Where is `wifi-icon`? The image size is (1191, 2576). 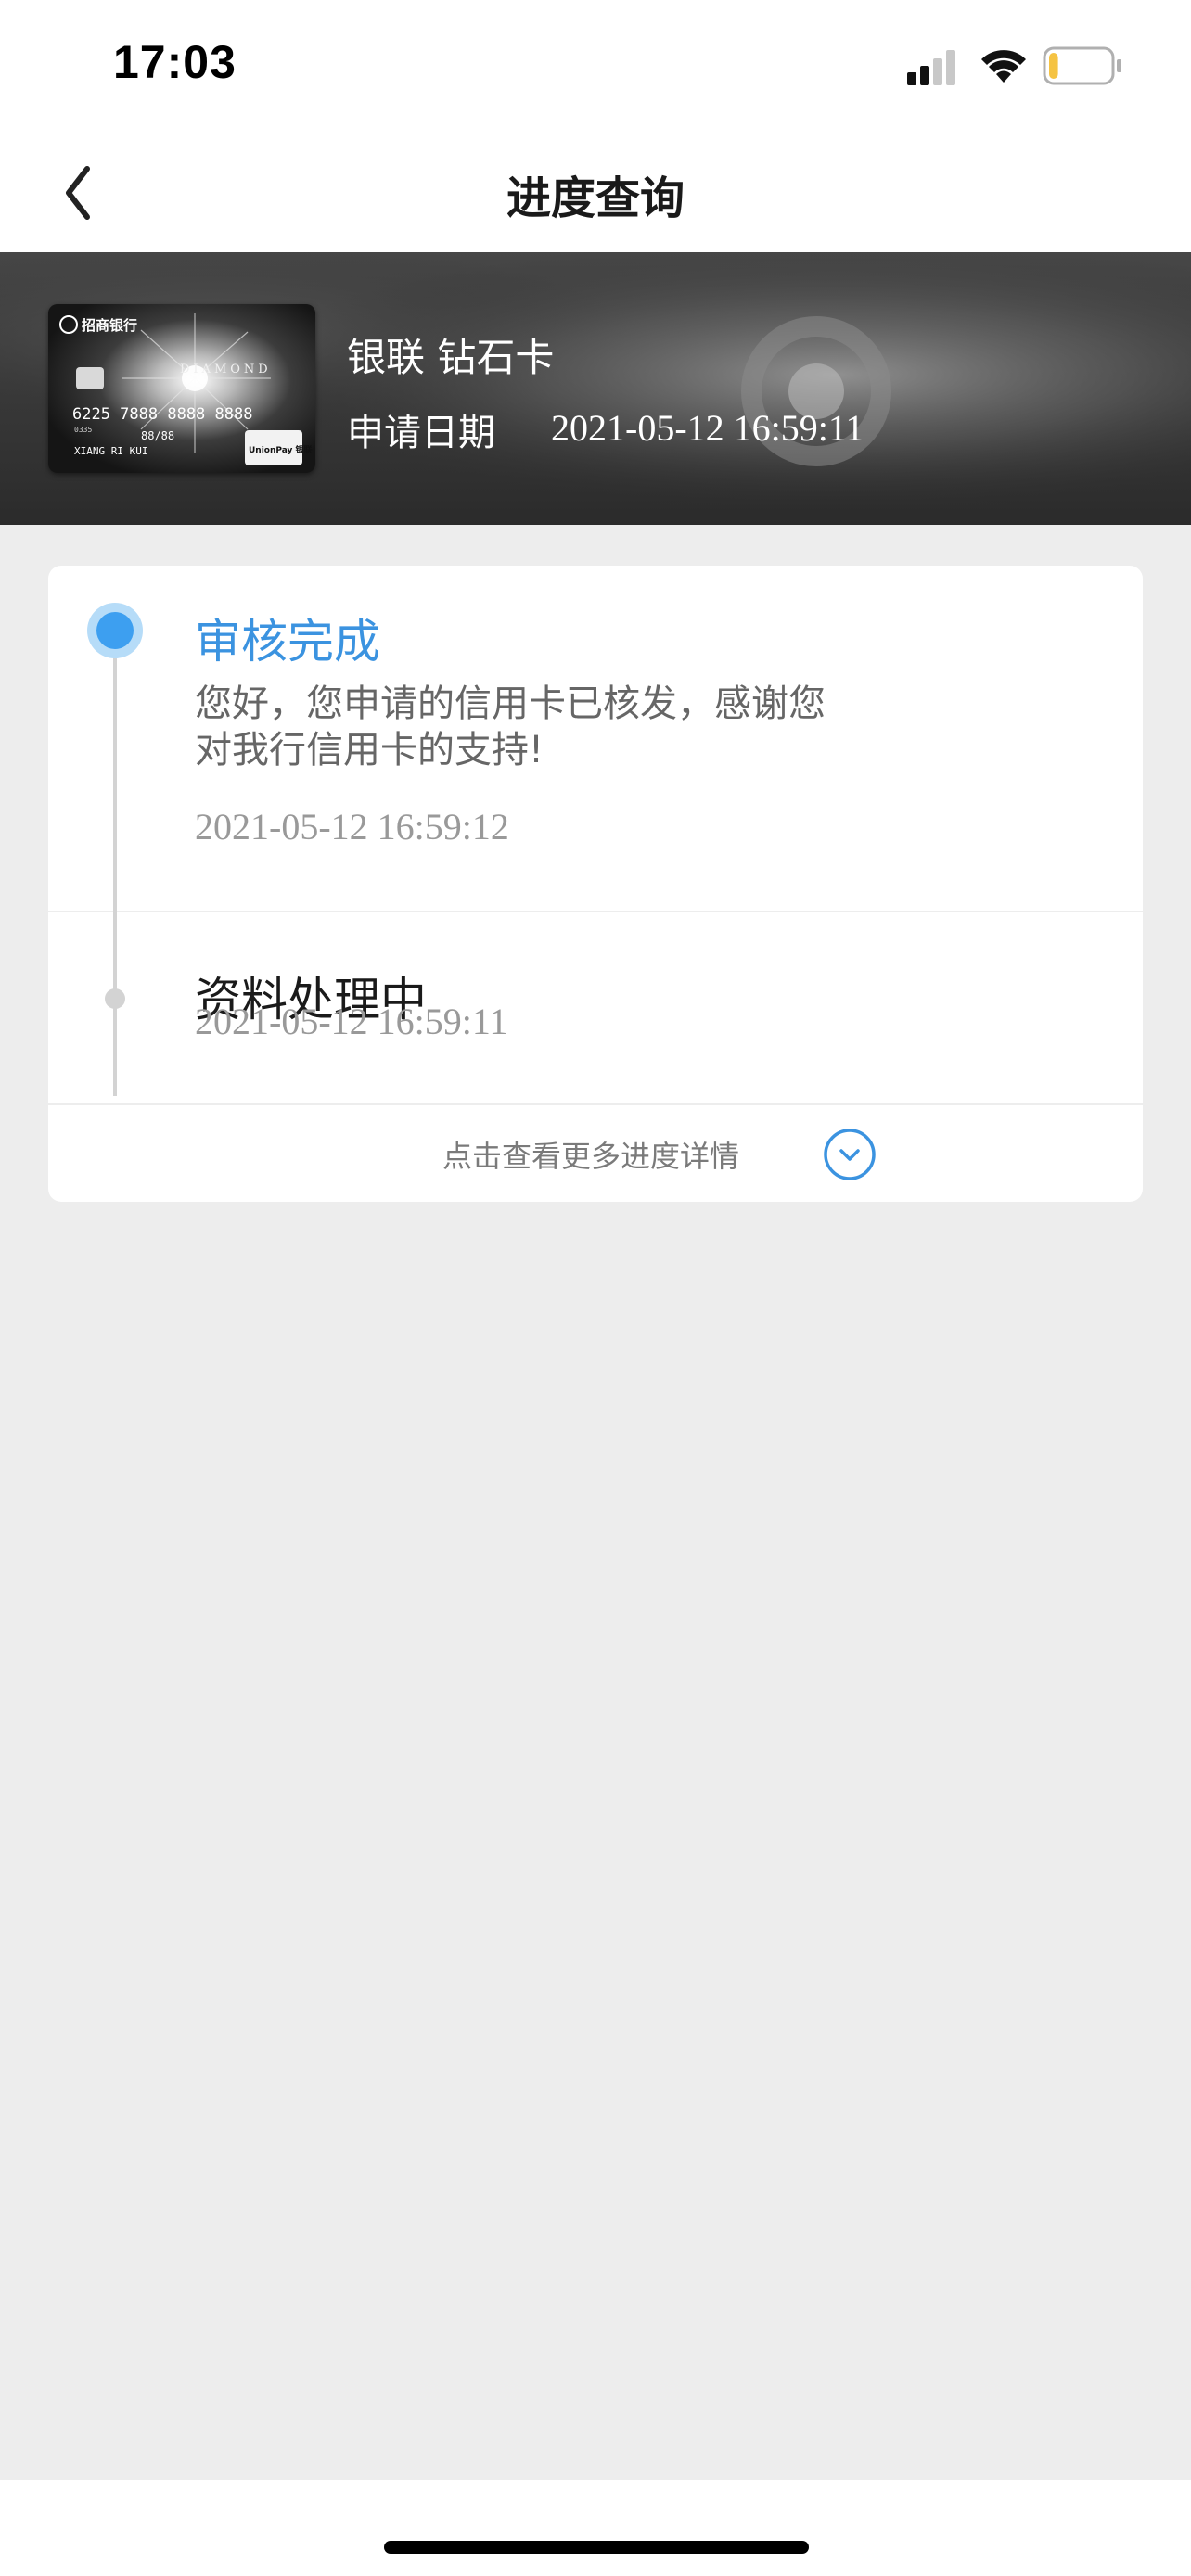 wifi-icon is located at coordinates (1003, 66).